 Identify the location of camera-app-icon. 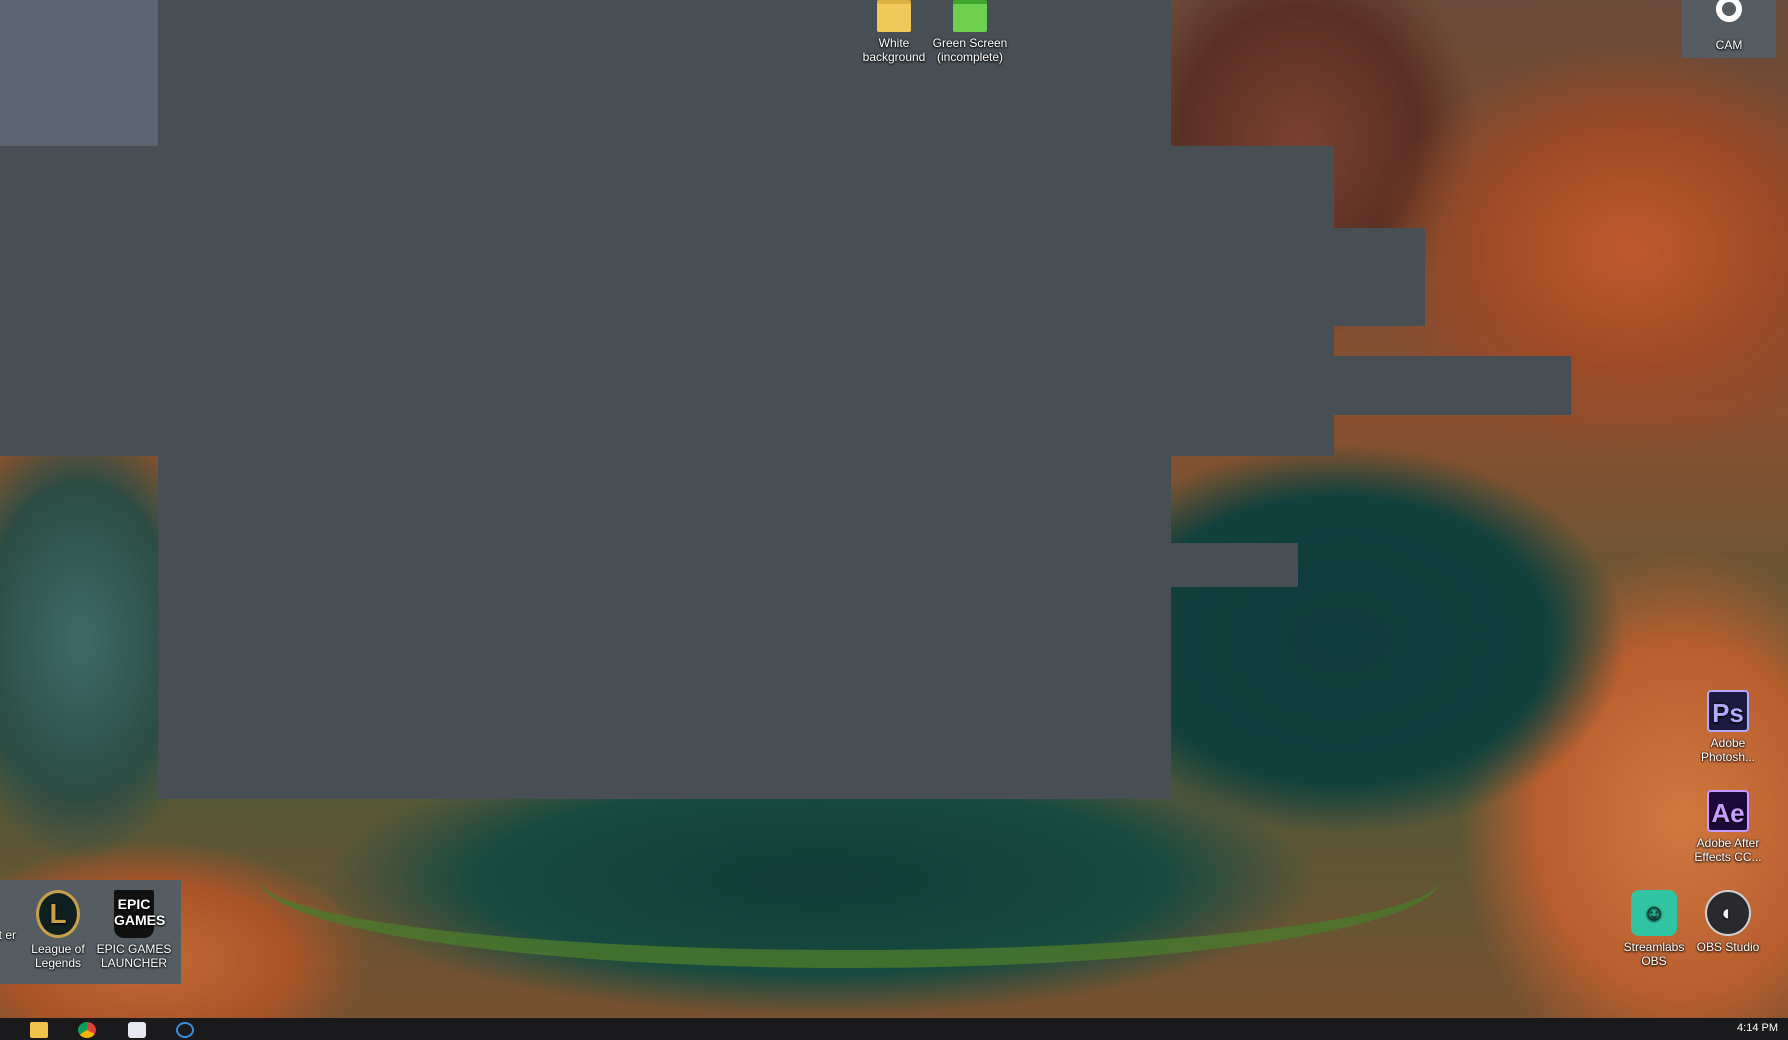
(1729, 17).